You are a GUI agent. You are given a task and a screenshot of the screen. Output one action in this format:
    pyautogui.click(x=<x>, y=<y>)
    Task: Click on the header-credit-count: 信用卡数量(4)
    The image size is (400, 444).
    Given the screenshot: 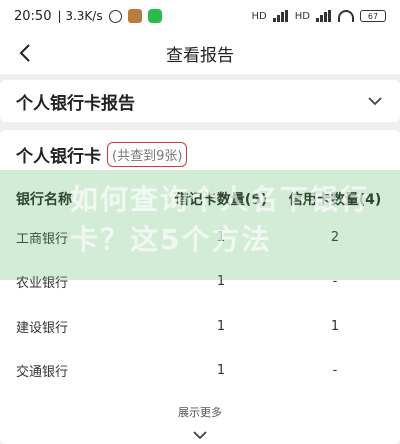 What is the action you would take?
    pyautogui.click(x=335, y=200)
    